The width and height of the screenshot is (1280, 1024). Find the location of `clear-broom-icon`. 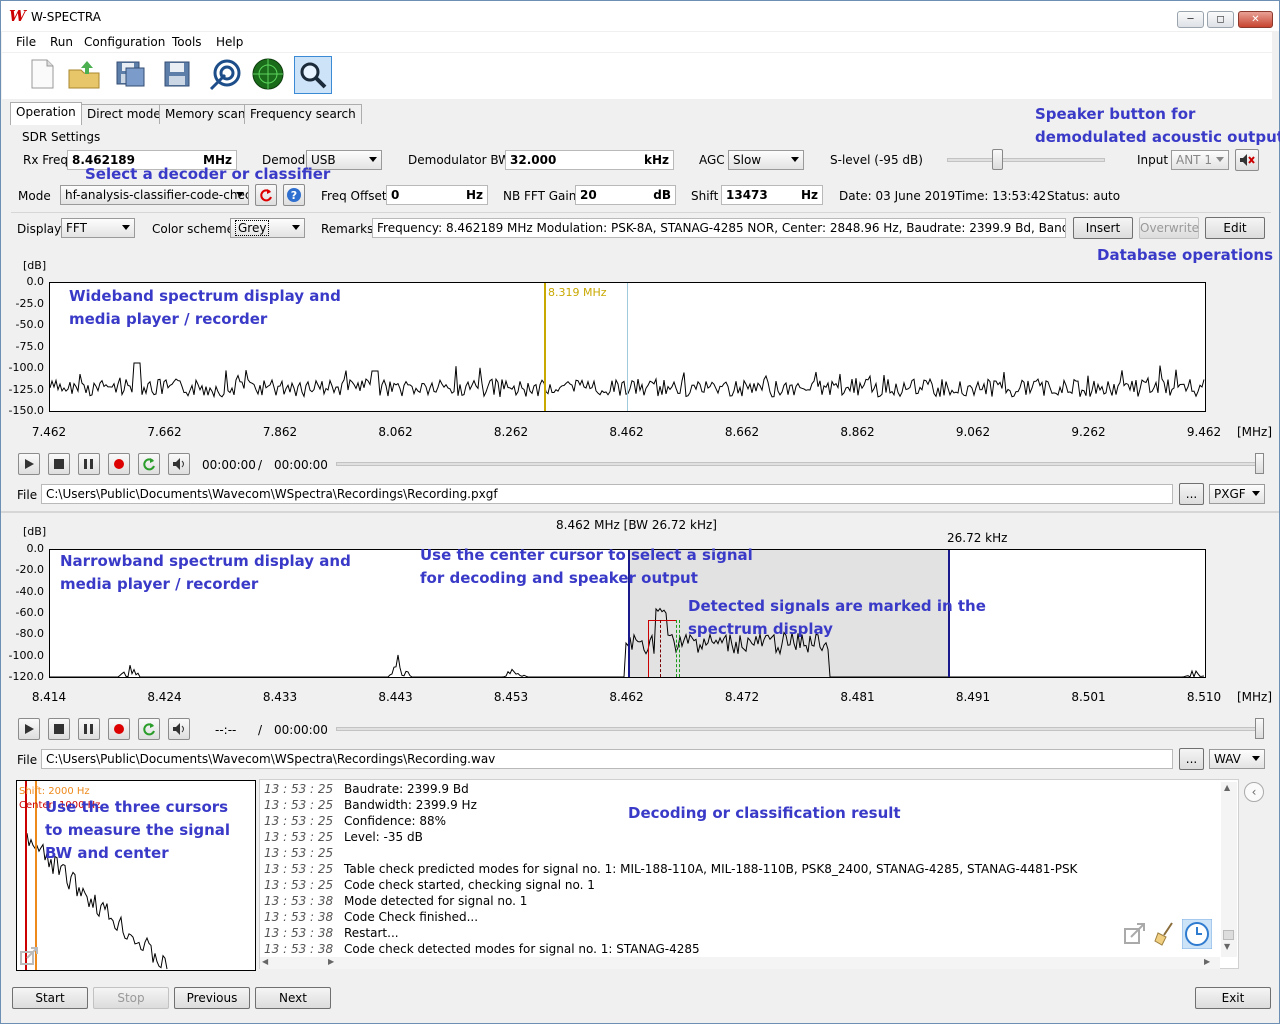

clear-broom-icon is located at coordinates (1165, 934).